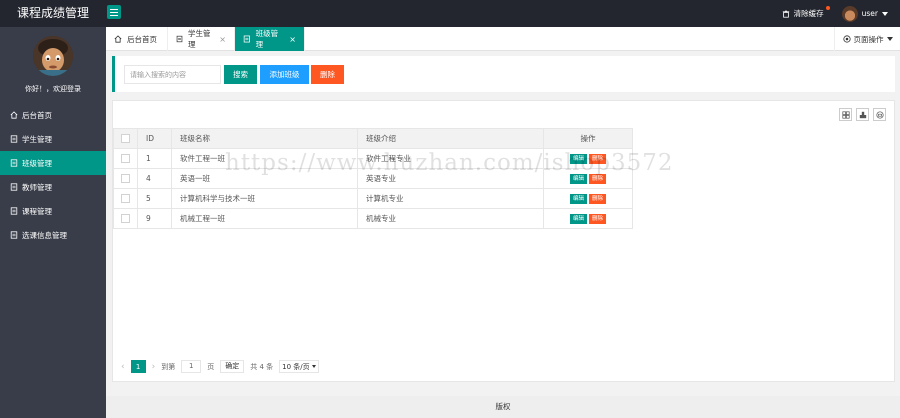  What do you see at coordinates (869, 13) in the screenshot?
I see `user-label: user` at bounding box center [869, 13].